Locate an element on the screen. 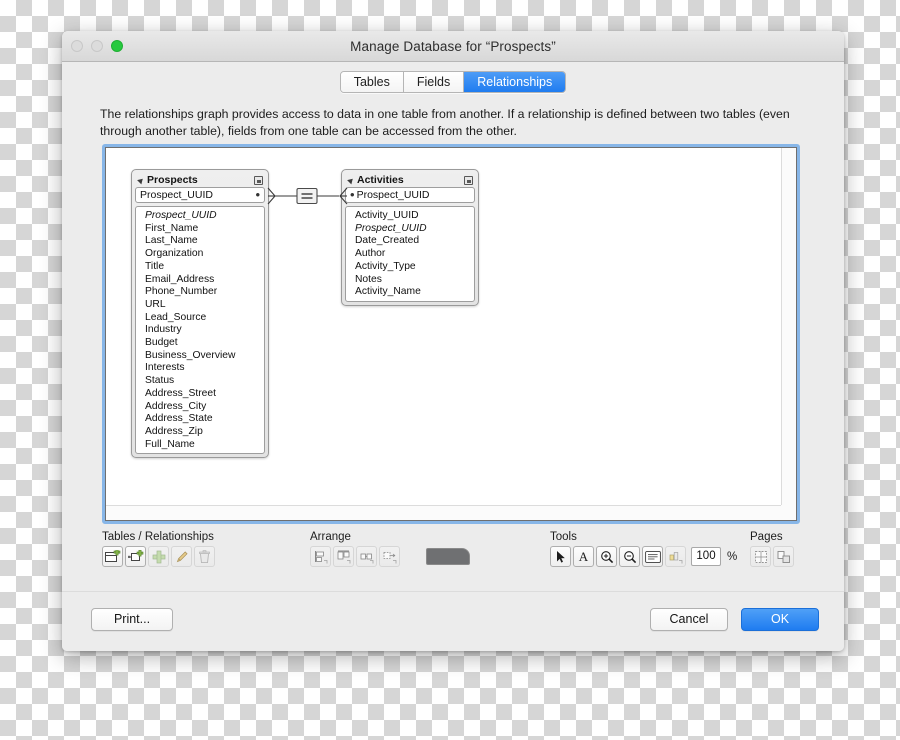 Image resolution: width=900 pixels, height=740 pixels. field-item: Author is located at coordinates (370, 254).